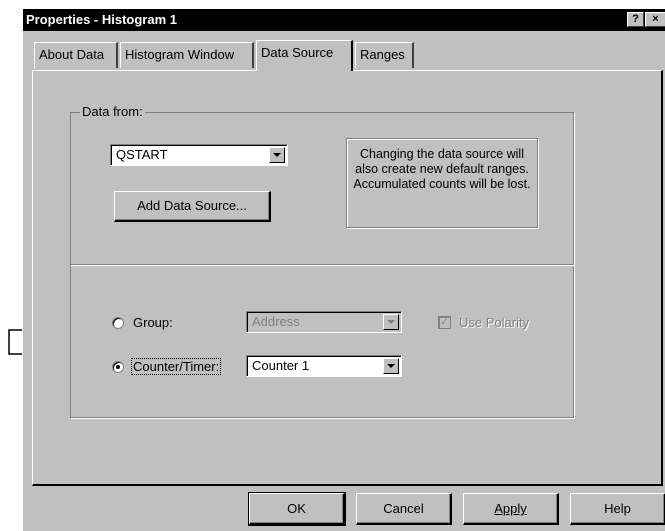  I want to click on ok-button: OK, so click(297, 509).